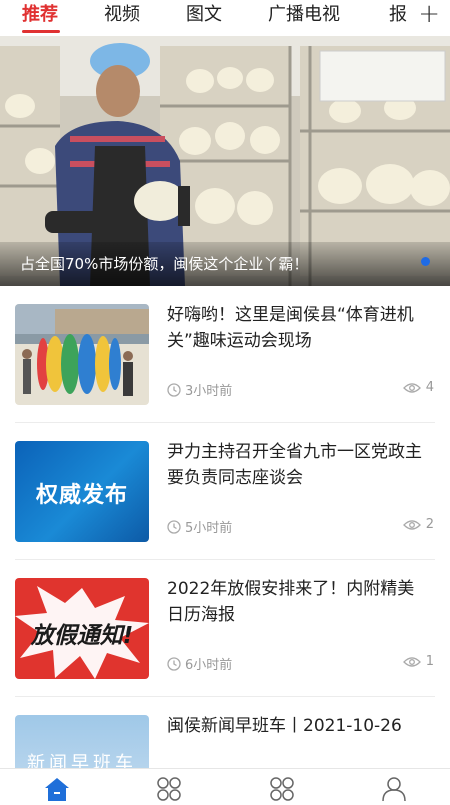  I want to click on top-tab-bar: 推荐 视频 图文 广播电视 报 +, so click(225, 18).